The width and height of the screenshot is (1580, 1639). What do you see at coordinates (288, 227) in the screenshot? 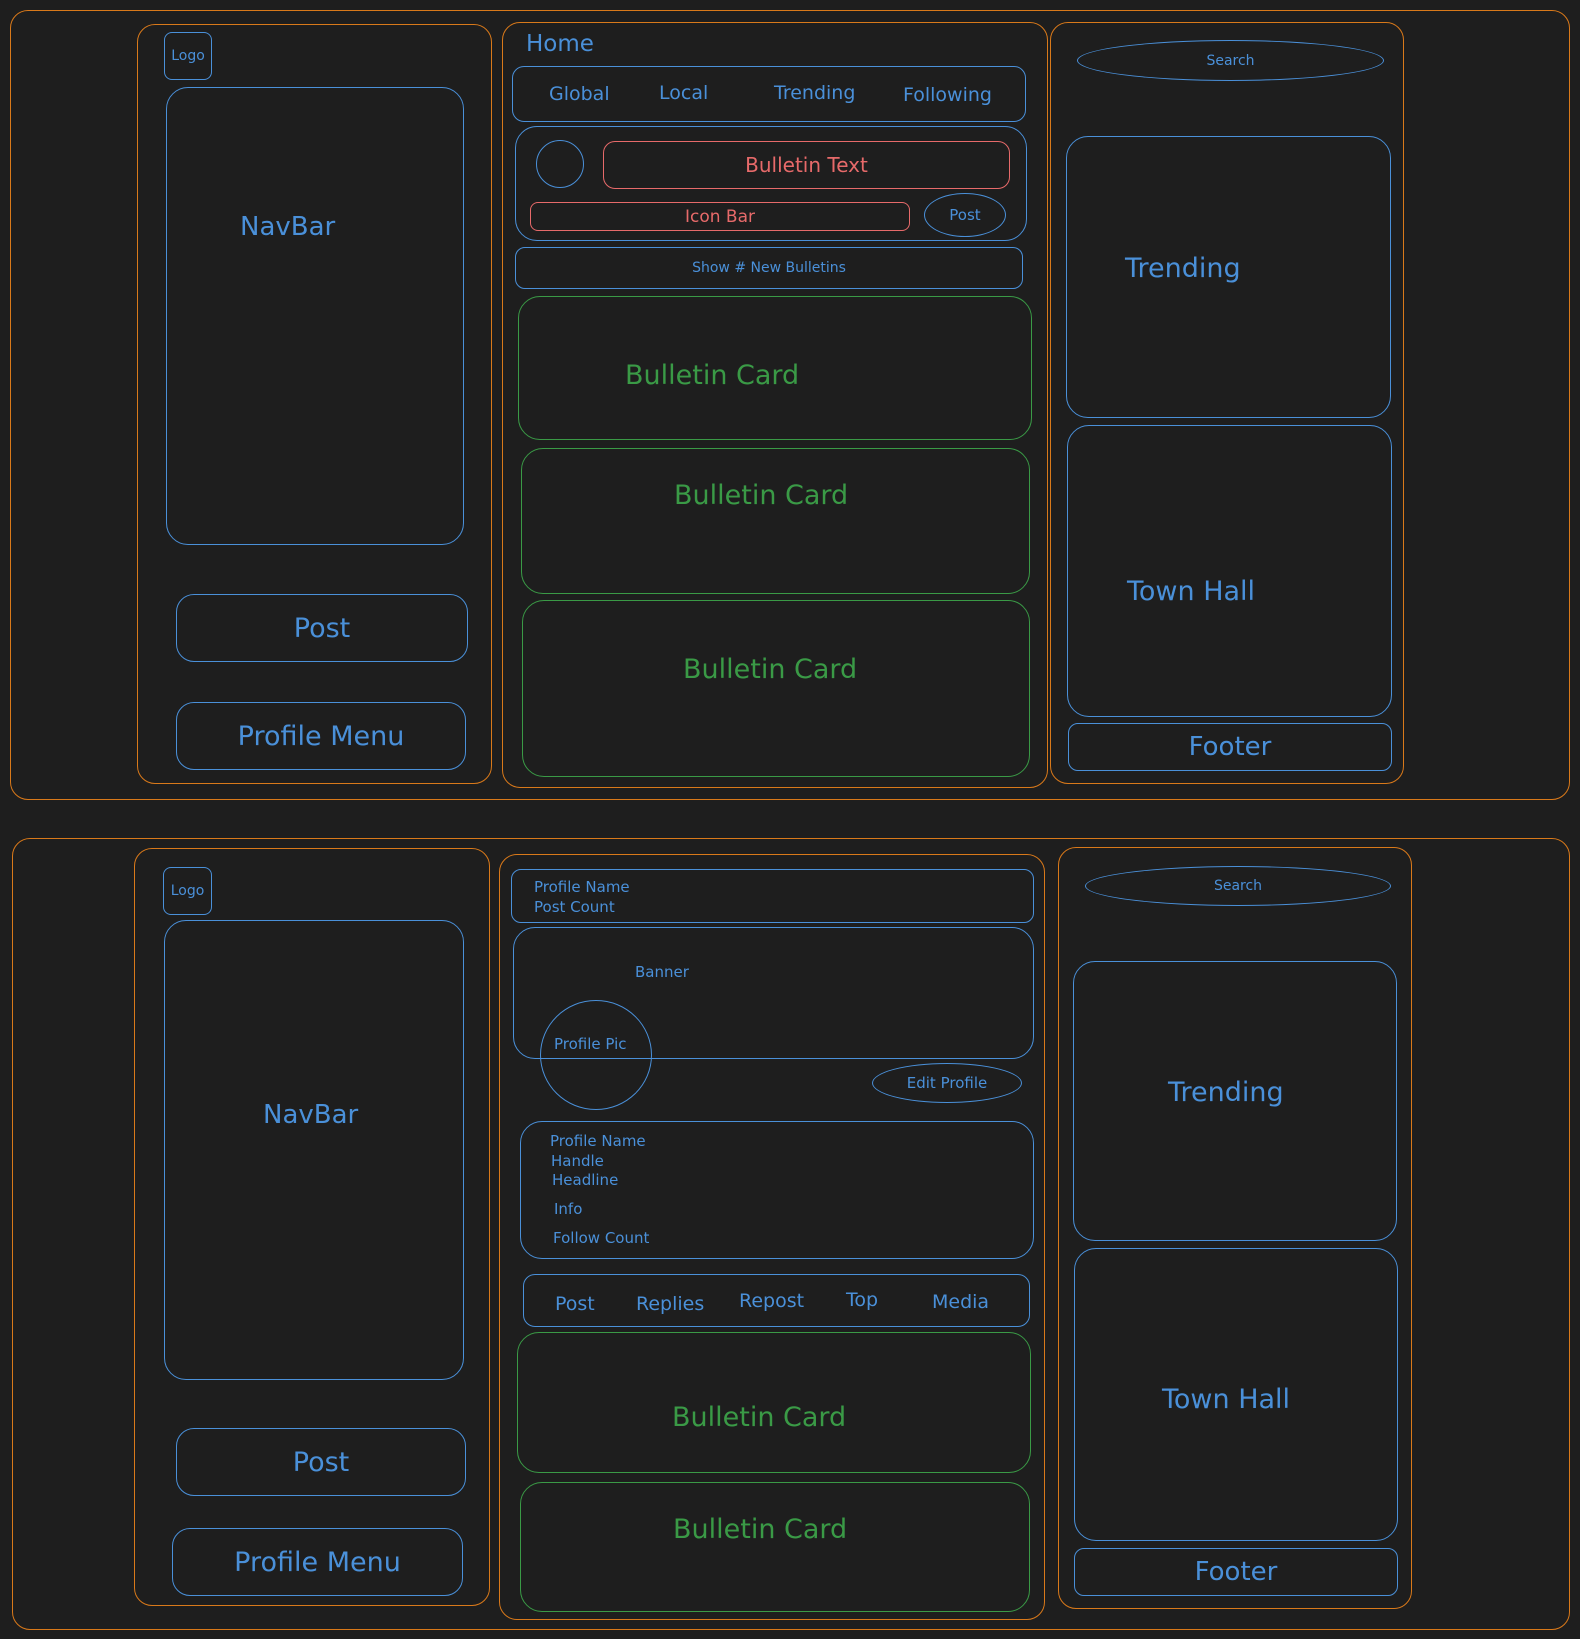
I see `home-navbar-label: NavBar` at bounding box center [288, 227].